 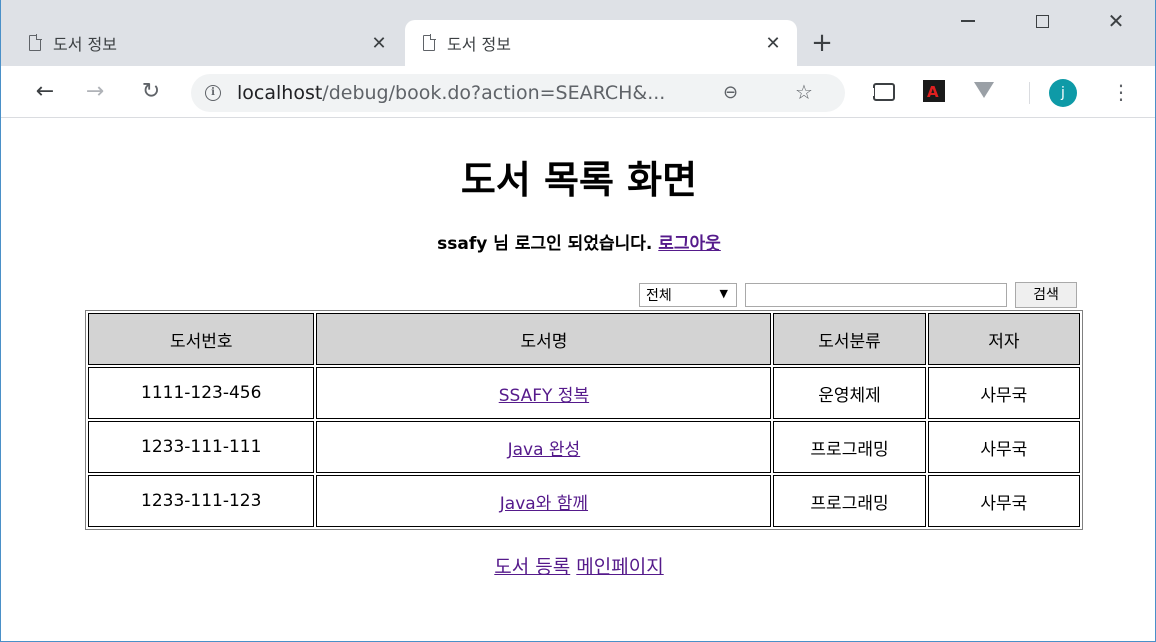 I want to click on kebab-menu-icon: ⋮, so click(x=1121, y=92).